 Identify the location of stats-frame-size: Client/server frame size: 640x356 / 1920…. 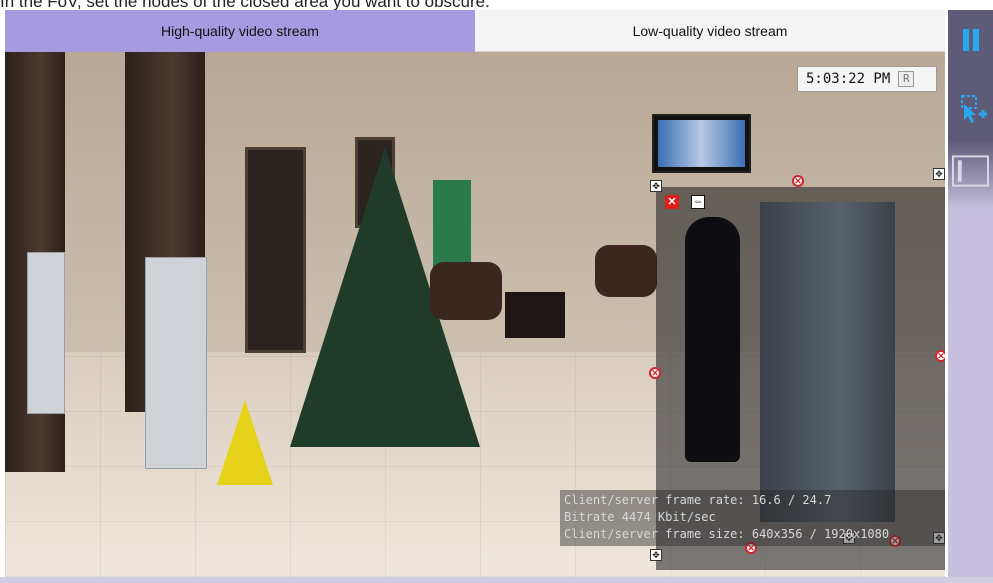
(727, 534).